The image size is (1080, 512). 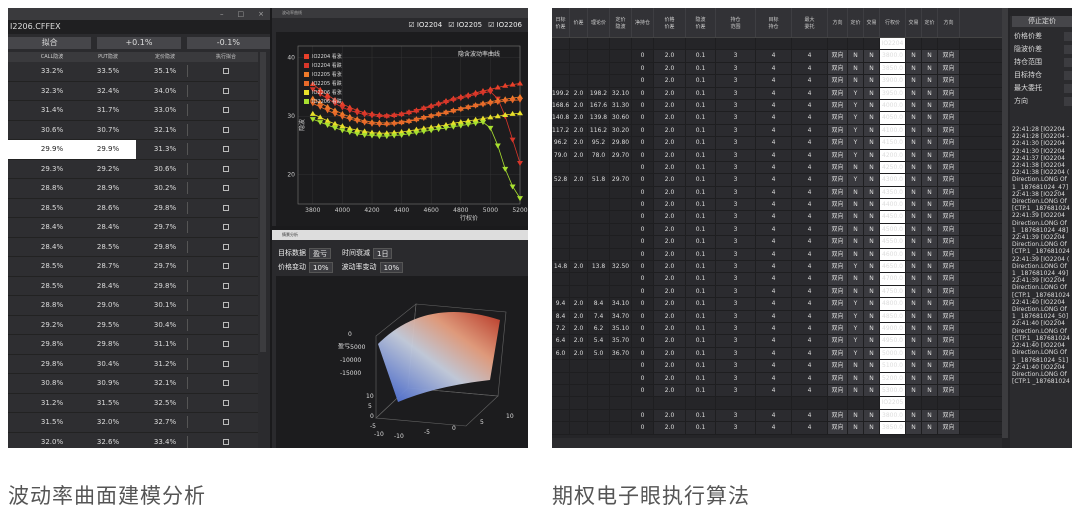 What do you see at coordinates (165, 363) in the screenshot?
I see `pricing-iv-cell: 31.2%` at bounding box center [165, 363].